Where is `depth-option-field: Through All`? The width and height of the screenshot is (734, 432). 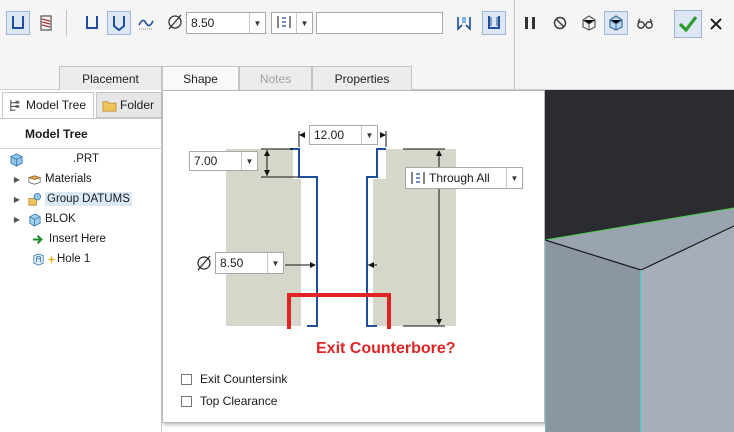
depth-option-field: Through All is located at coordinates (456, 178).